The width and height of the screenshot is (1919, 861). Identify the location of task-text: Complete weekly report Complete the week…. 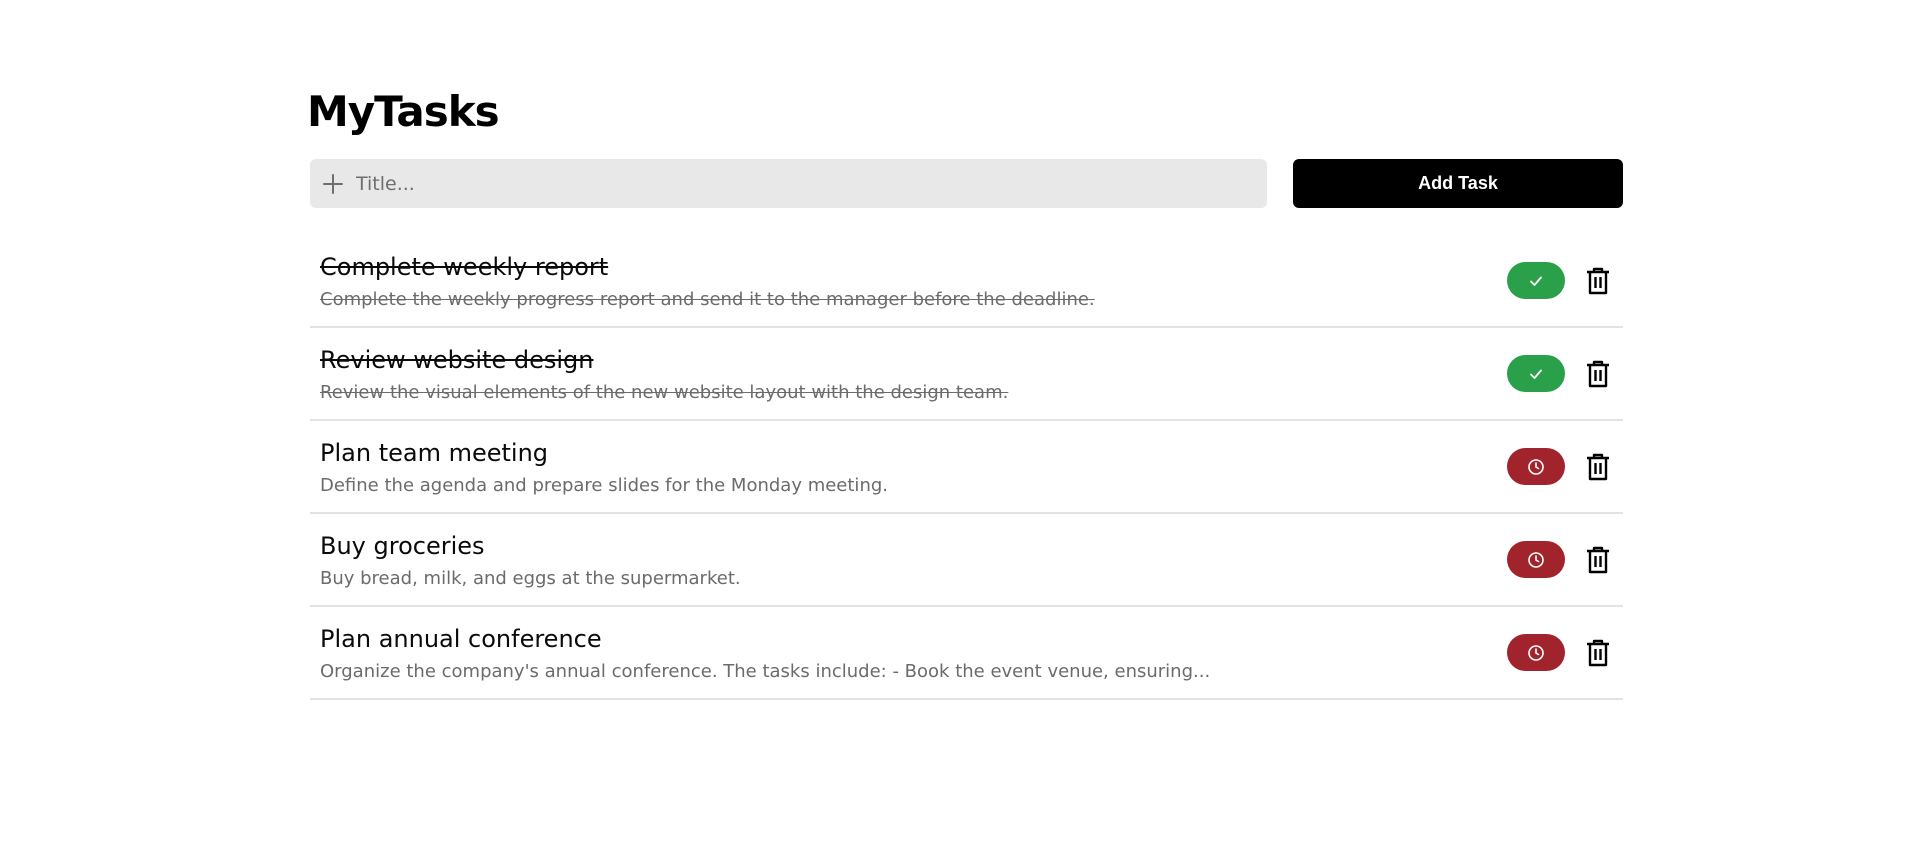
(702, 281).